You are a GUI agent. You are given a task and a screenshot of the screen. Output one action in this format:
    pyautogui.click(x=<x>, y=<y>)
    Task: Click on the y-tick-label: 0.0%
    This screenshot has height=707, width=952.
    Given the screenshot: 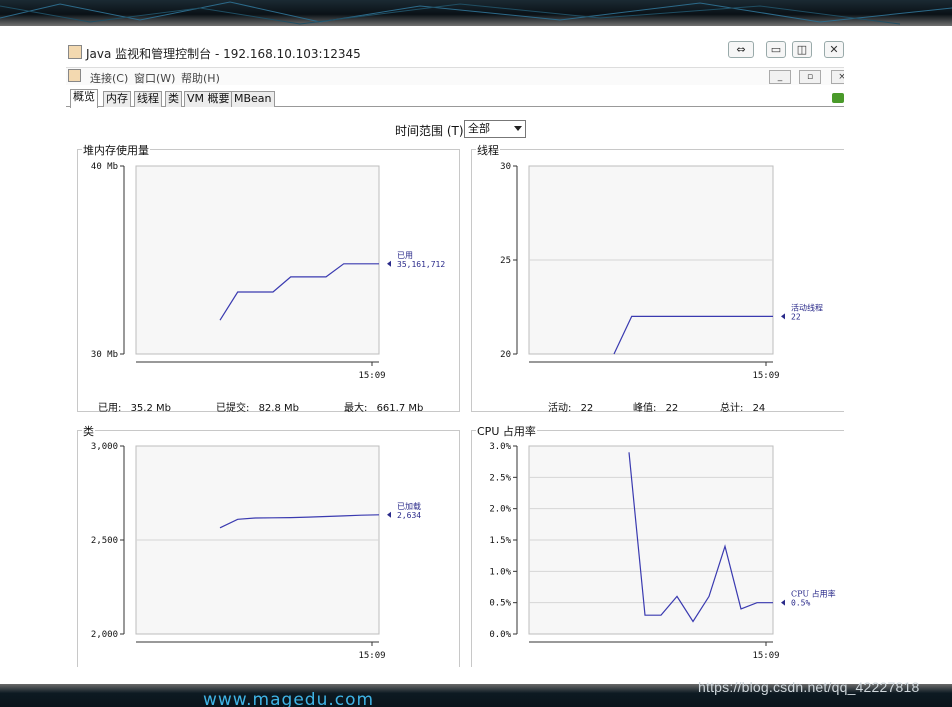 What is the action you would take?
    pyautogui.click(x=500, y=635)
    